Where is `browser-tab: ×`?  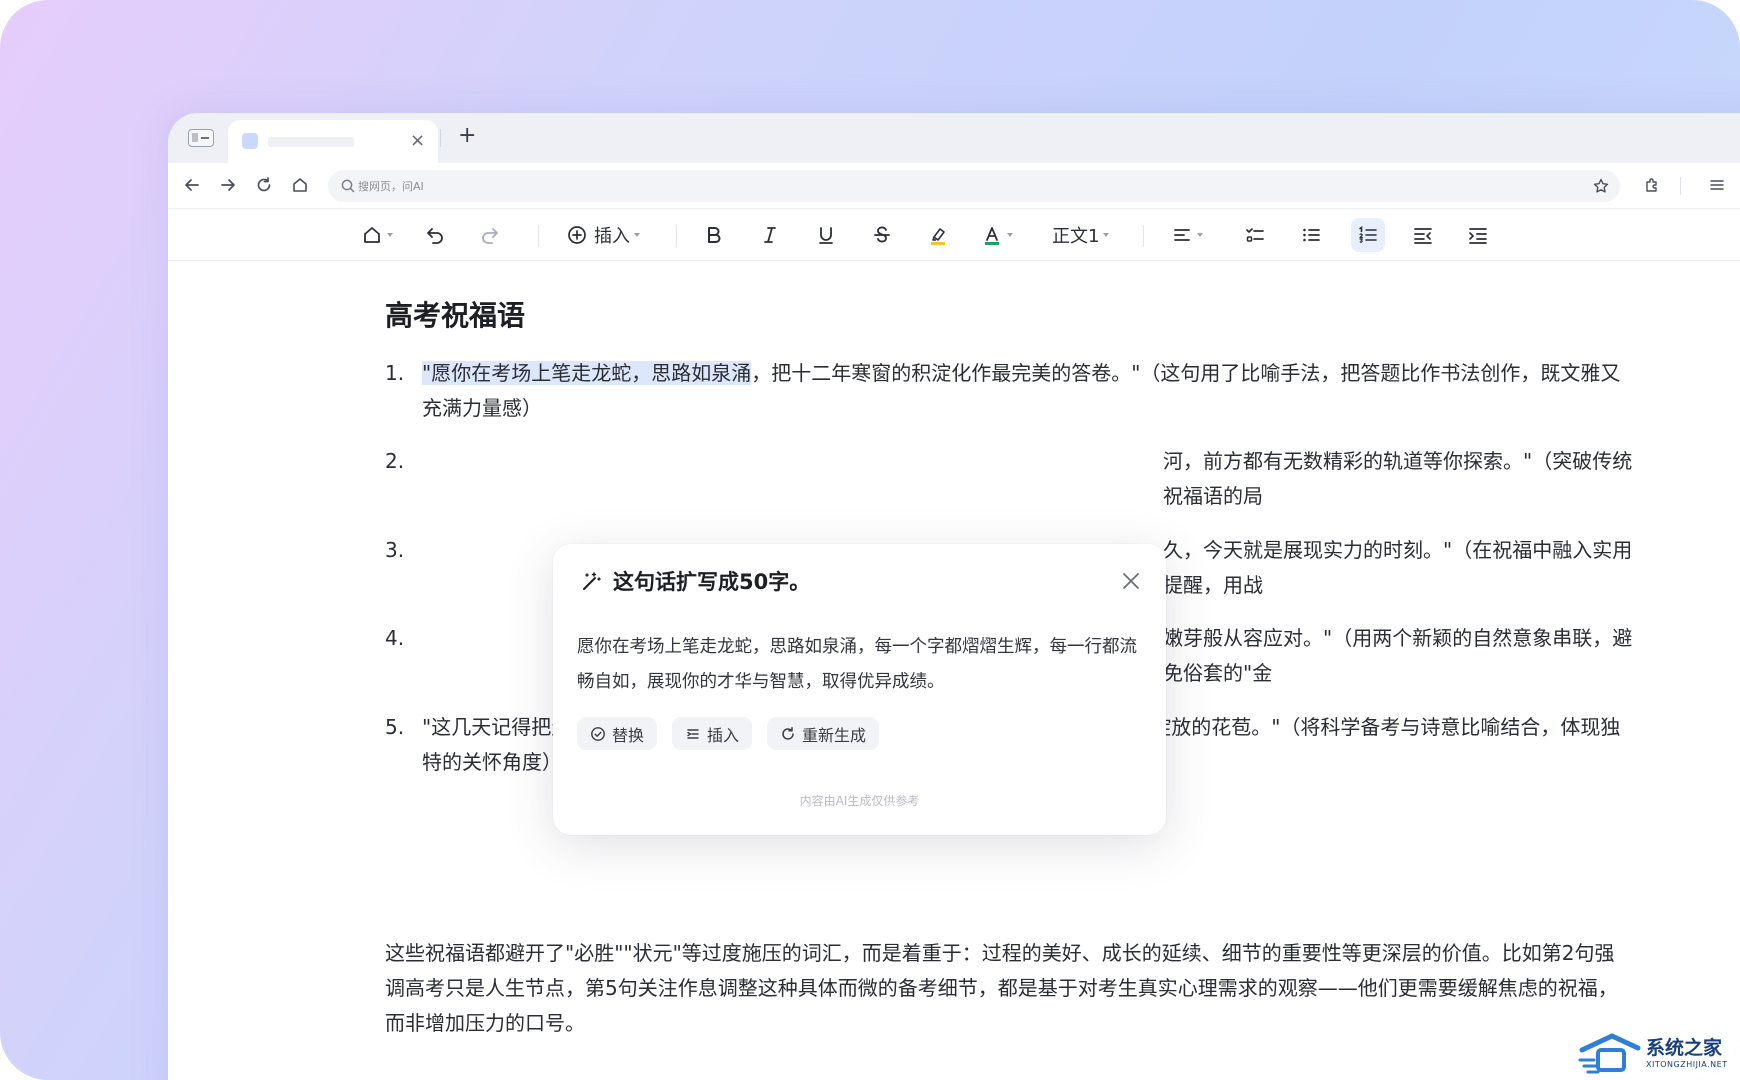 browser-tab: × is located at coordinates (333, 141).